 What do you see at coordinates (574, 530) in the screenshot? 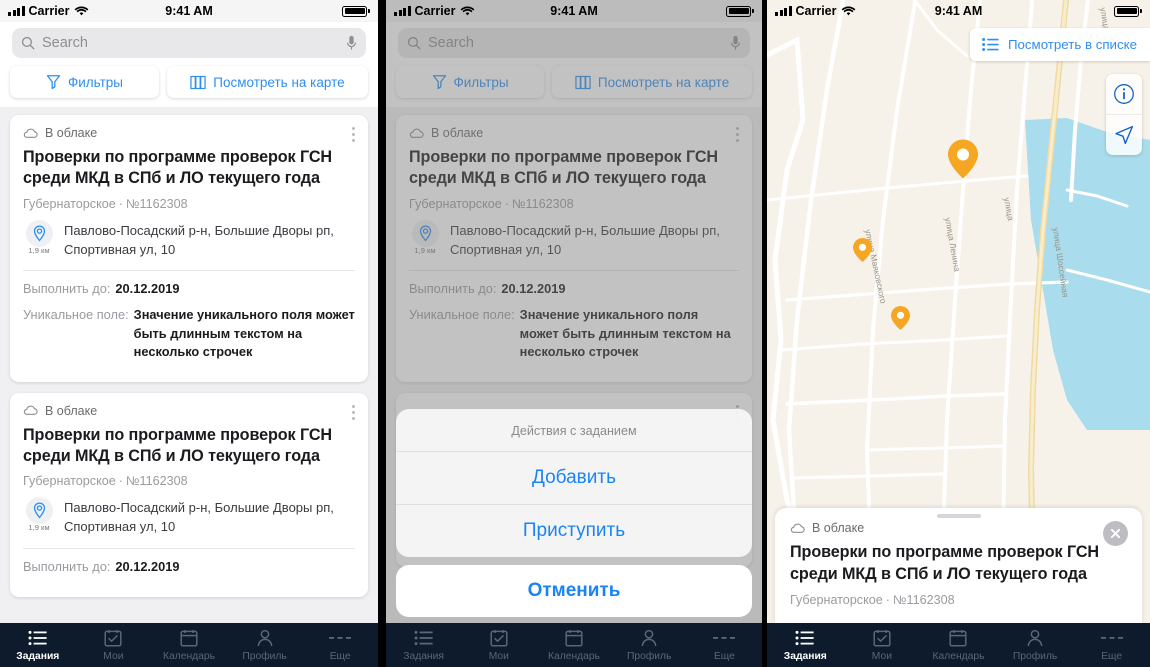
I see `action-sheet-item-start: Приступить` at bounding box center [574, 530].